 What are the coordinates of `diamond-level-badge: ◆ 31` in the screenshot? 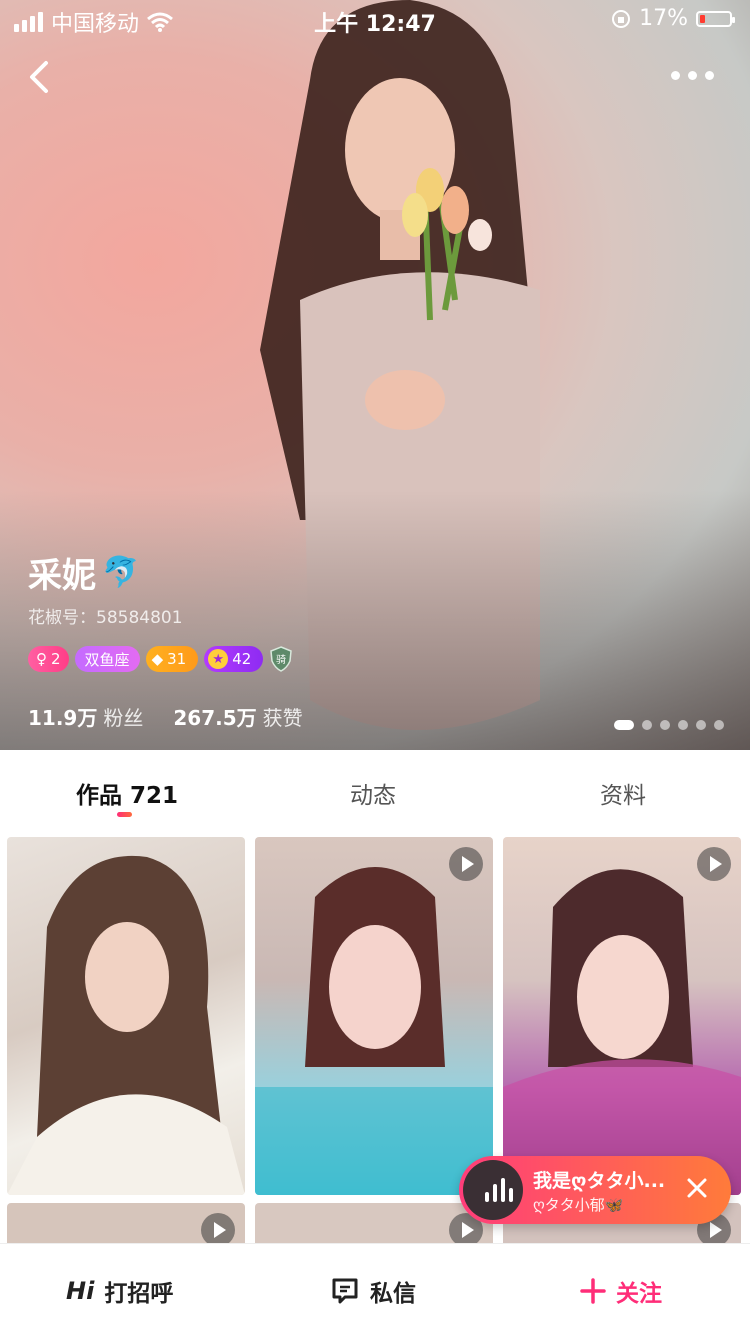 It's located at (172, 659).